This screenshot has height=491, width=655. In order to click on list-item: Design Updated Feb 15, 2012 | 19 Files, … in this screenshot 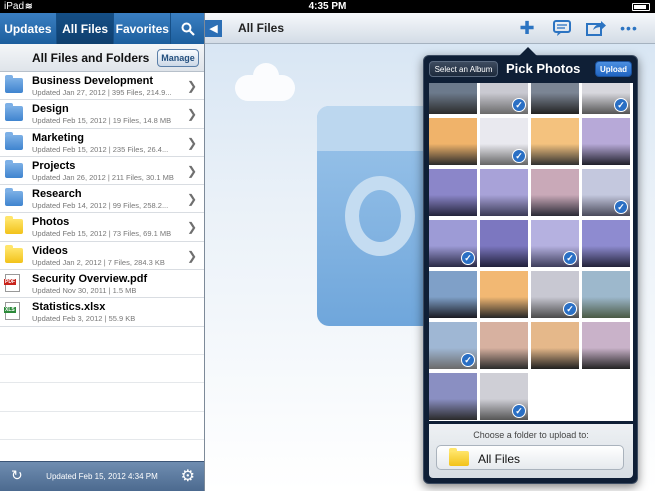, I will do `click(102, 114)`.